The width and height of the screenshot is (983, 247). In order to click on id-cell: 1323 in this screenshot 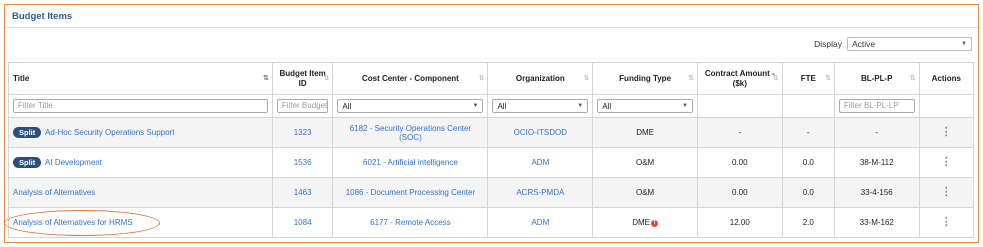, I will do `click(302, 132)`.